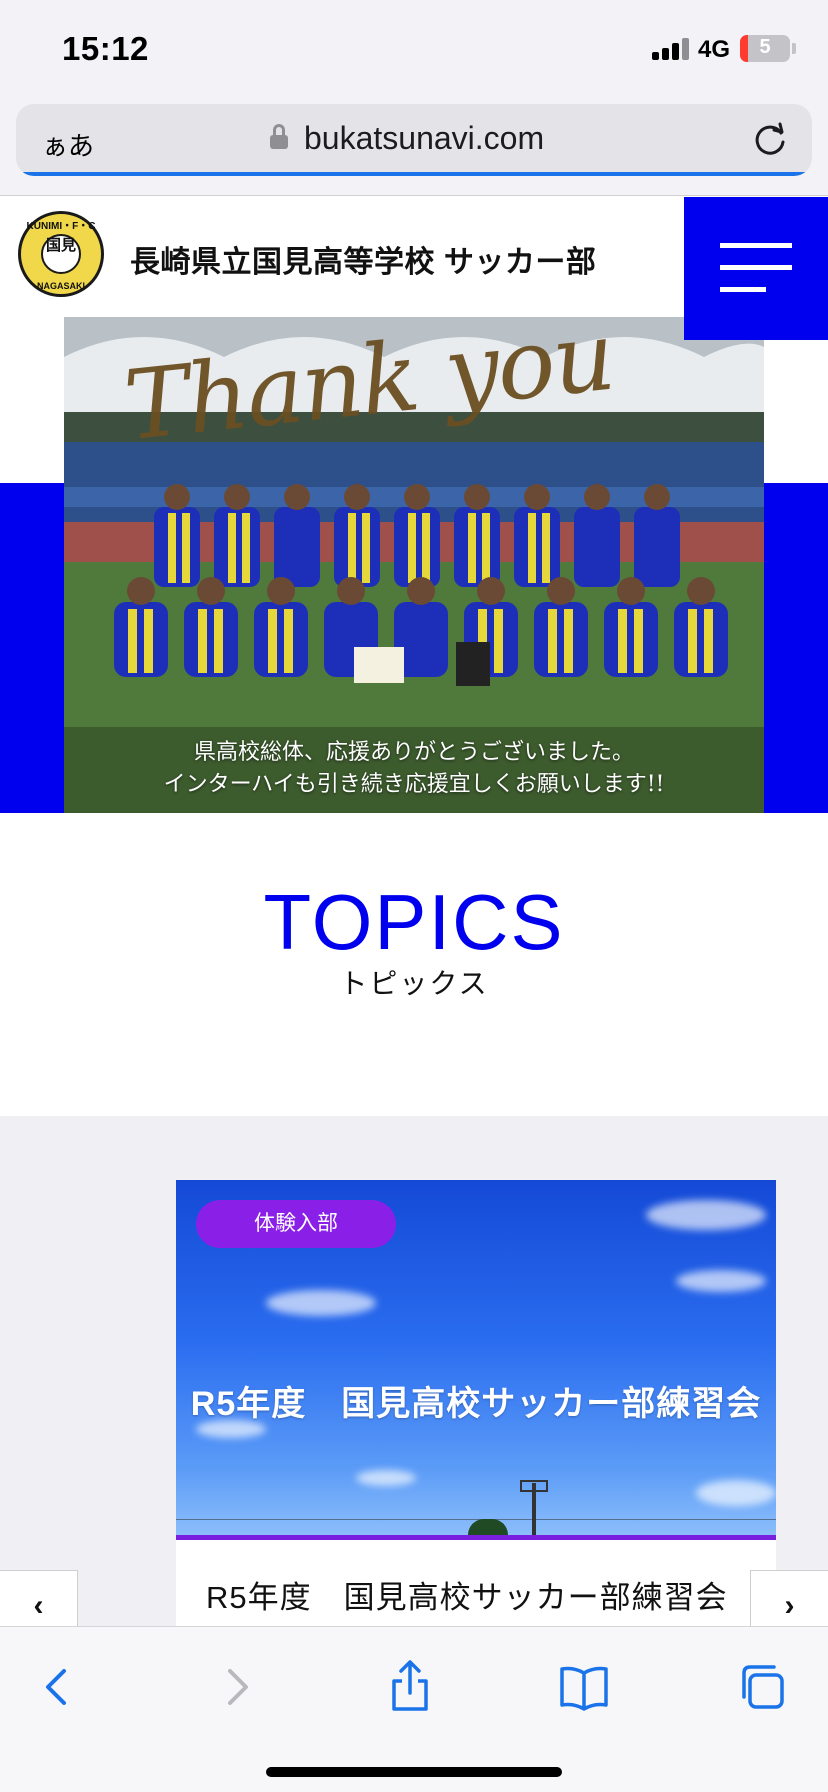 Image resolution: width=828 pixels, height=1792 pixels. What do you see at coordinates (363, 259) in the screenshot?
I see `site-title: 長崎県立国見高等学校 サッカー部` at bounding box center [363, 259].